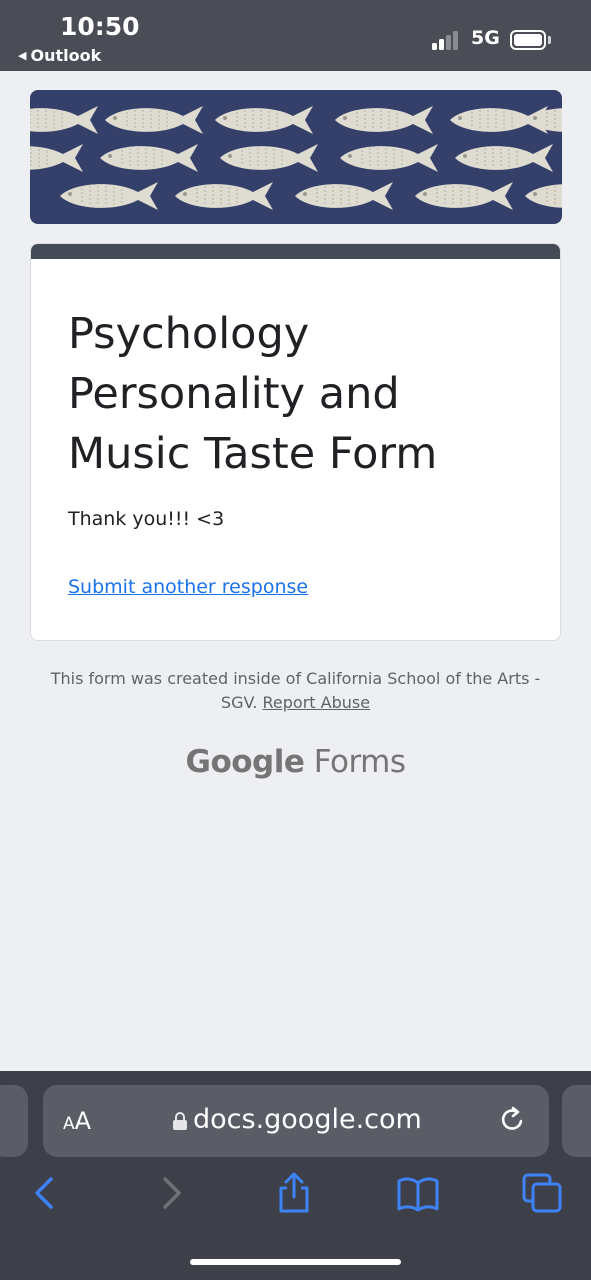  I want to click on fish-pattern-image, so click(296, 158).